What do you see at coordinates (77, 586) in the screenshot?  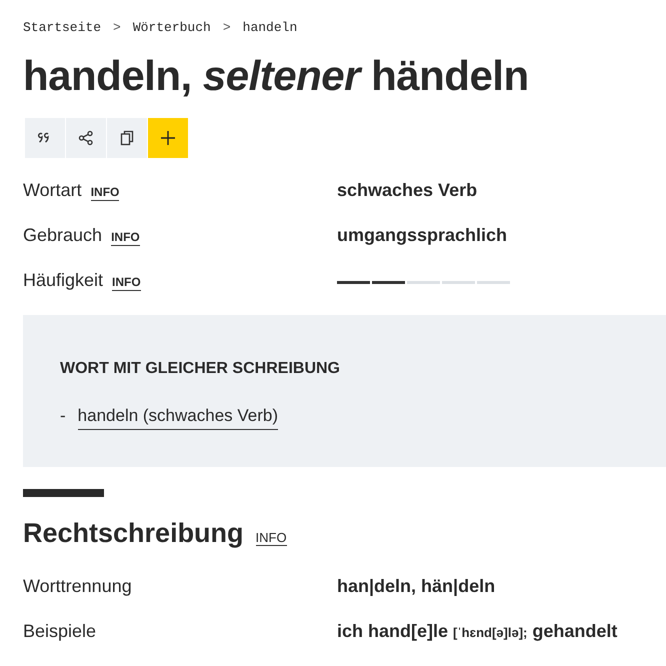 I see `property-label: Worttrennung` at bounding box center [77, 586].